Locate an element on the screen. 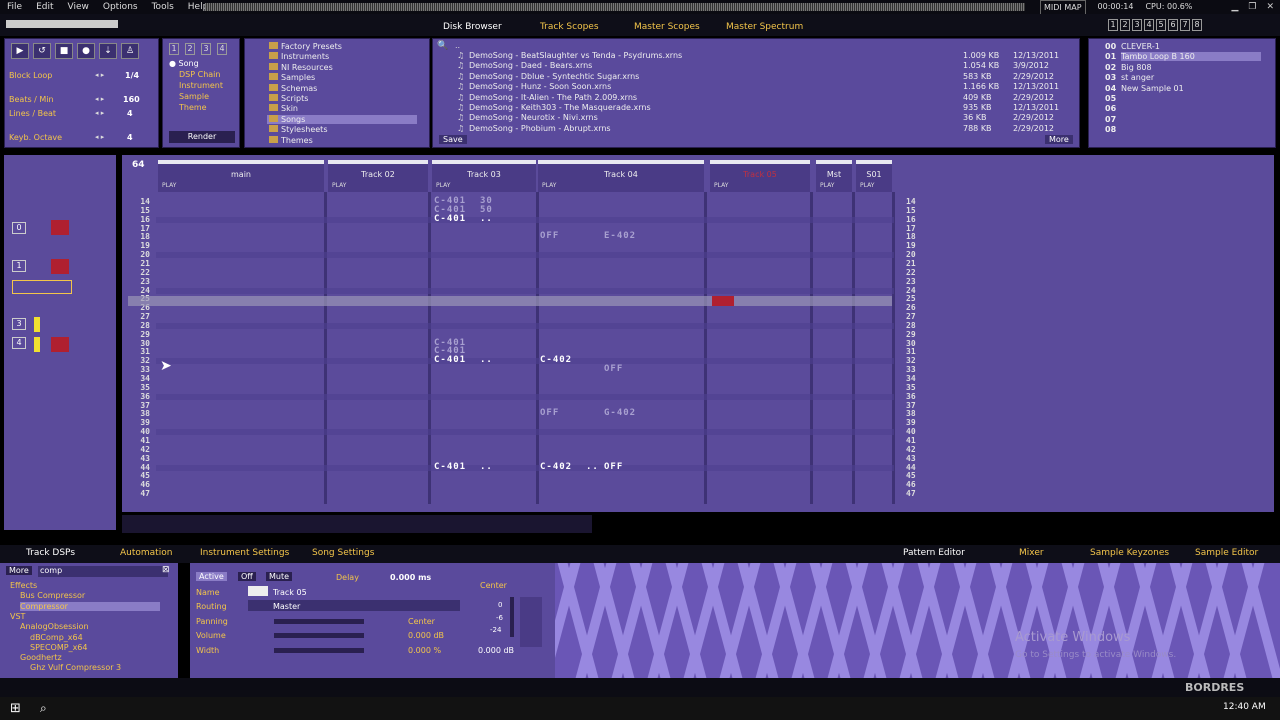  radio-theme: Theme is located at coordinates (193, 107).